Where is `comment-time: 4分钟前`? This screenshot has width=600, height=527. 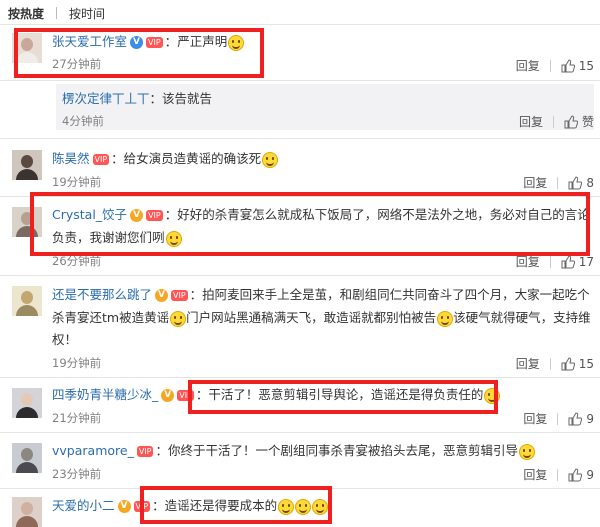 comment-time: 4分钟前 is located at coordinates (83, 121).